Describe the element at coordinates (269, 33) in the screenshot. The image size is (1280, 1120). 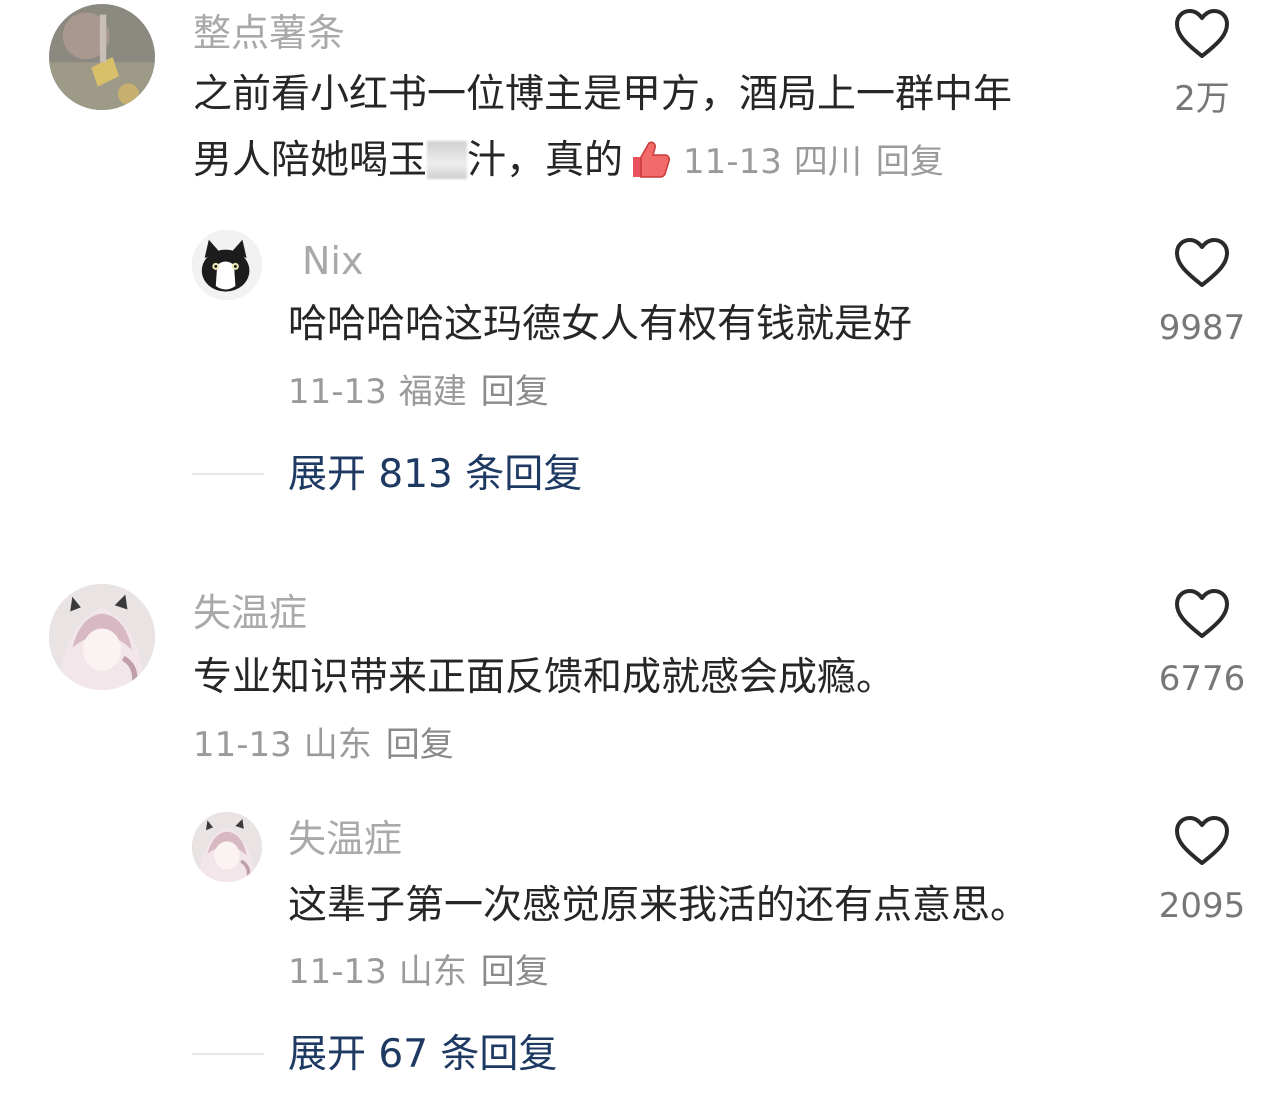
I see `username: 整点薯条` at that location.